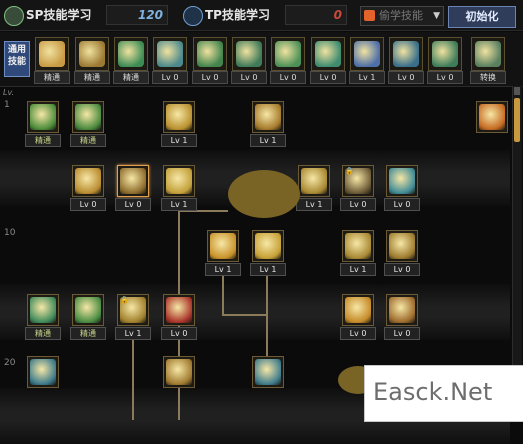 The height and width of the screenshot is (444, 523). I want to click on sp-points-value: 120, so click(137, 15).